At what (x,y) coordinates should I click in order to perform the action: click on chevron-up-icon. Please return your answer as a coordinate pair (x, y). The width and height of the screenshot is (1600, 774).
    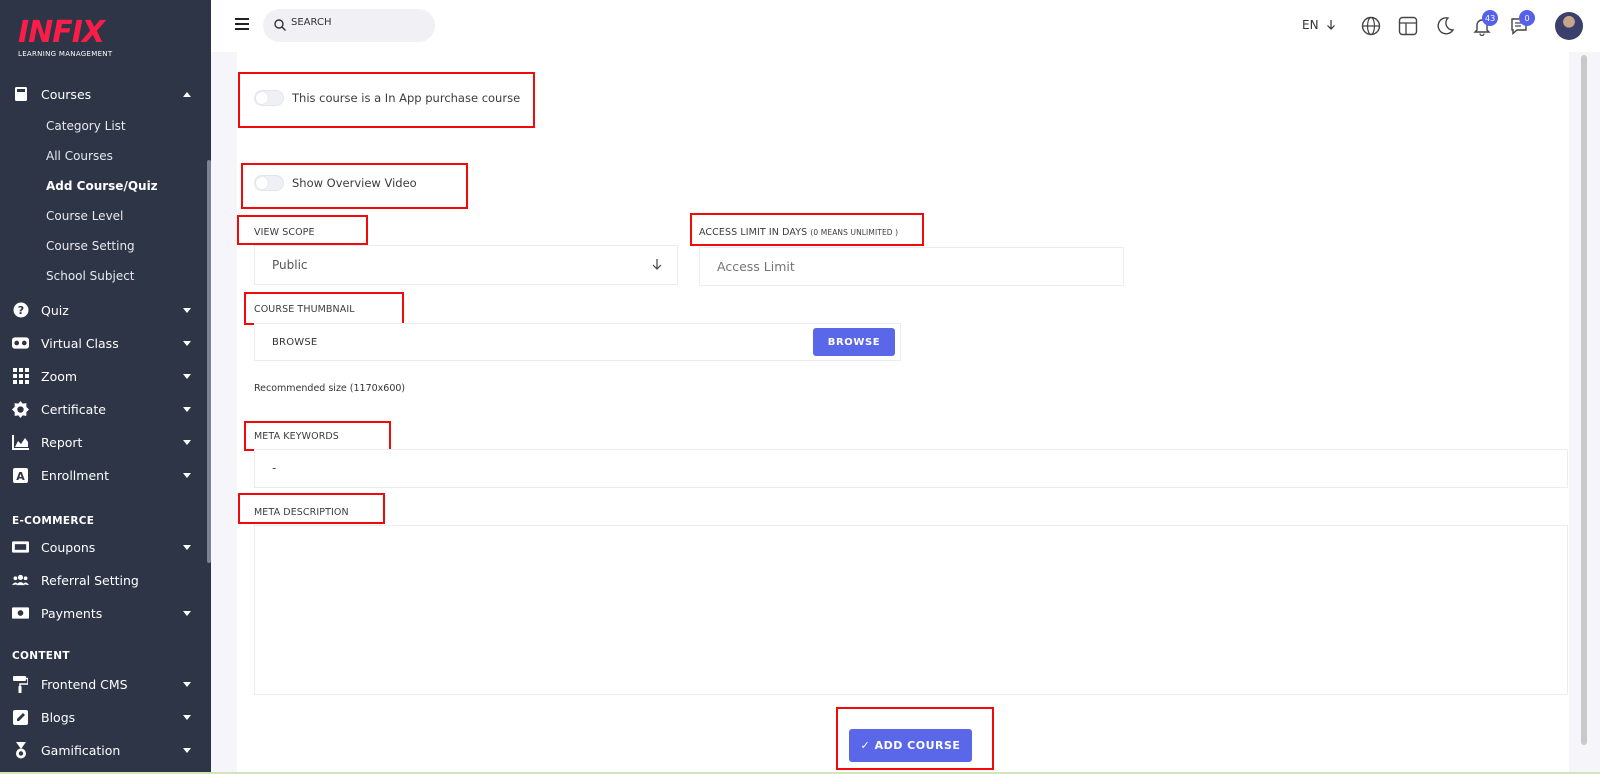
    Looking at the image, I should click on (187, 94).